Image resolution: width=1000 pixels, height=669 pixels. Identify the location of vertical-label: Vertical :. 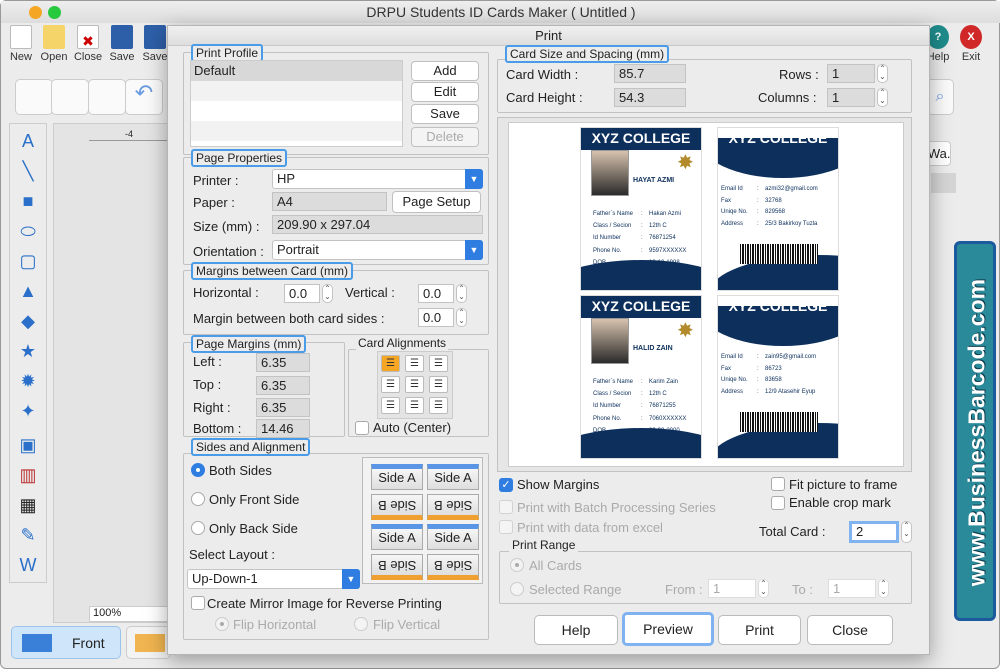
(370, 292).